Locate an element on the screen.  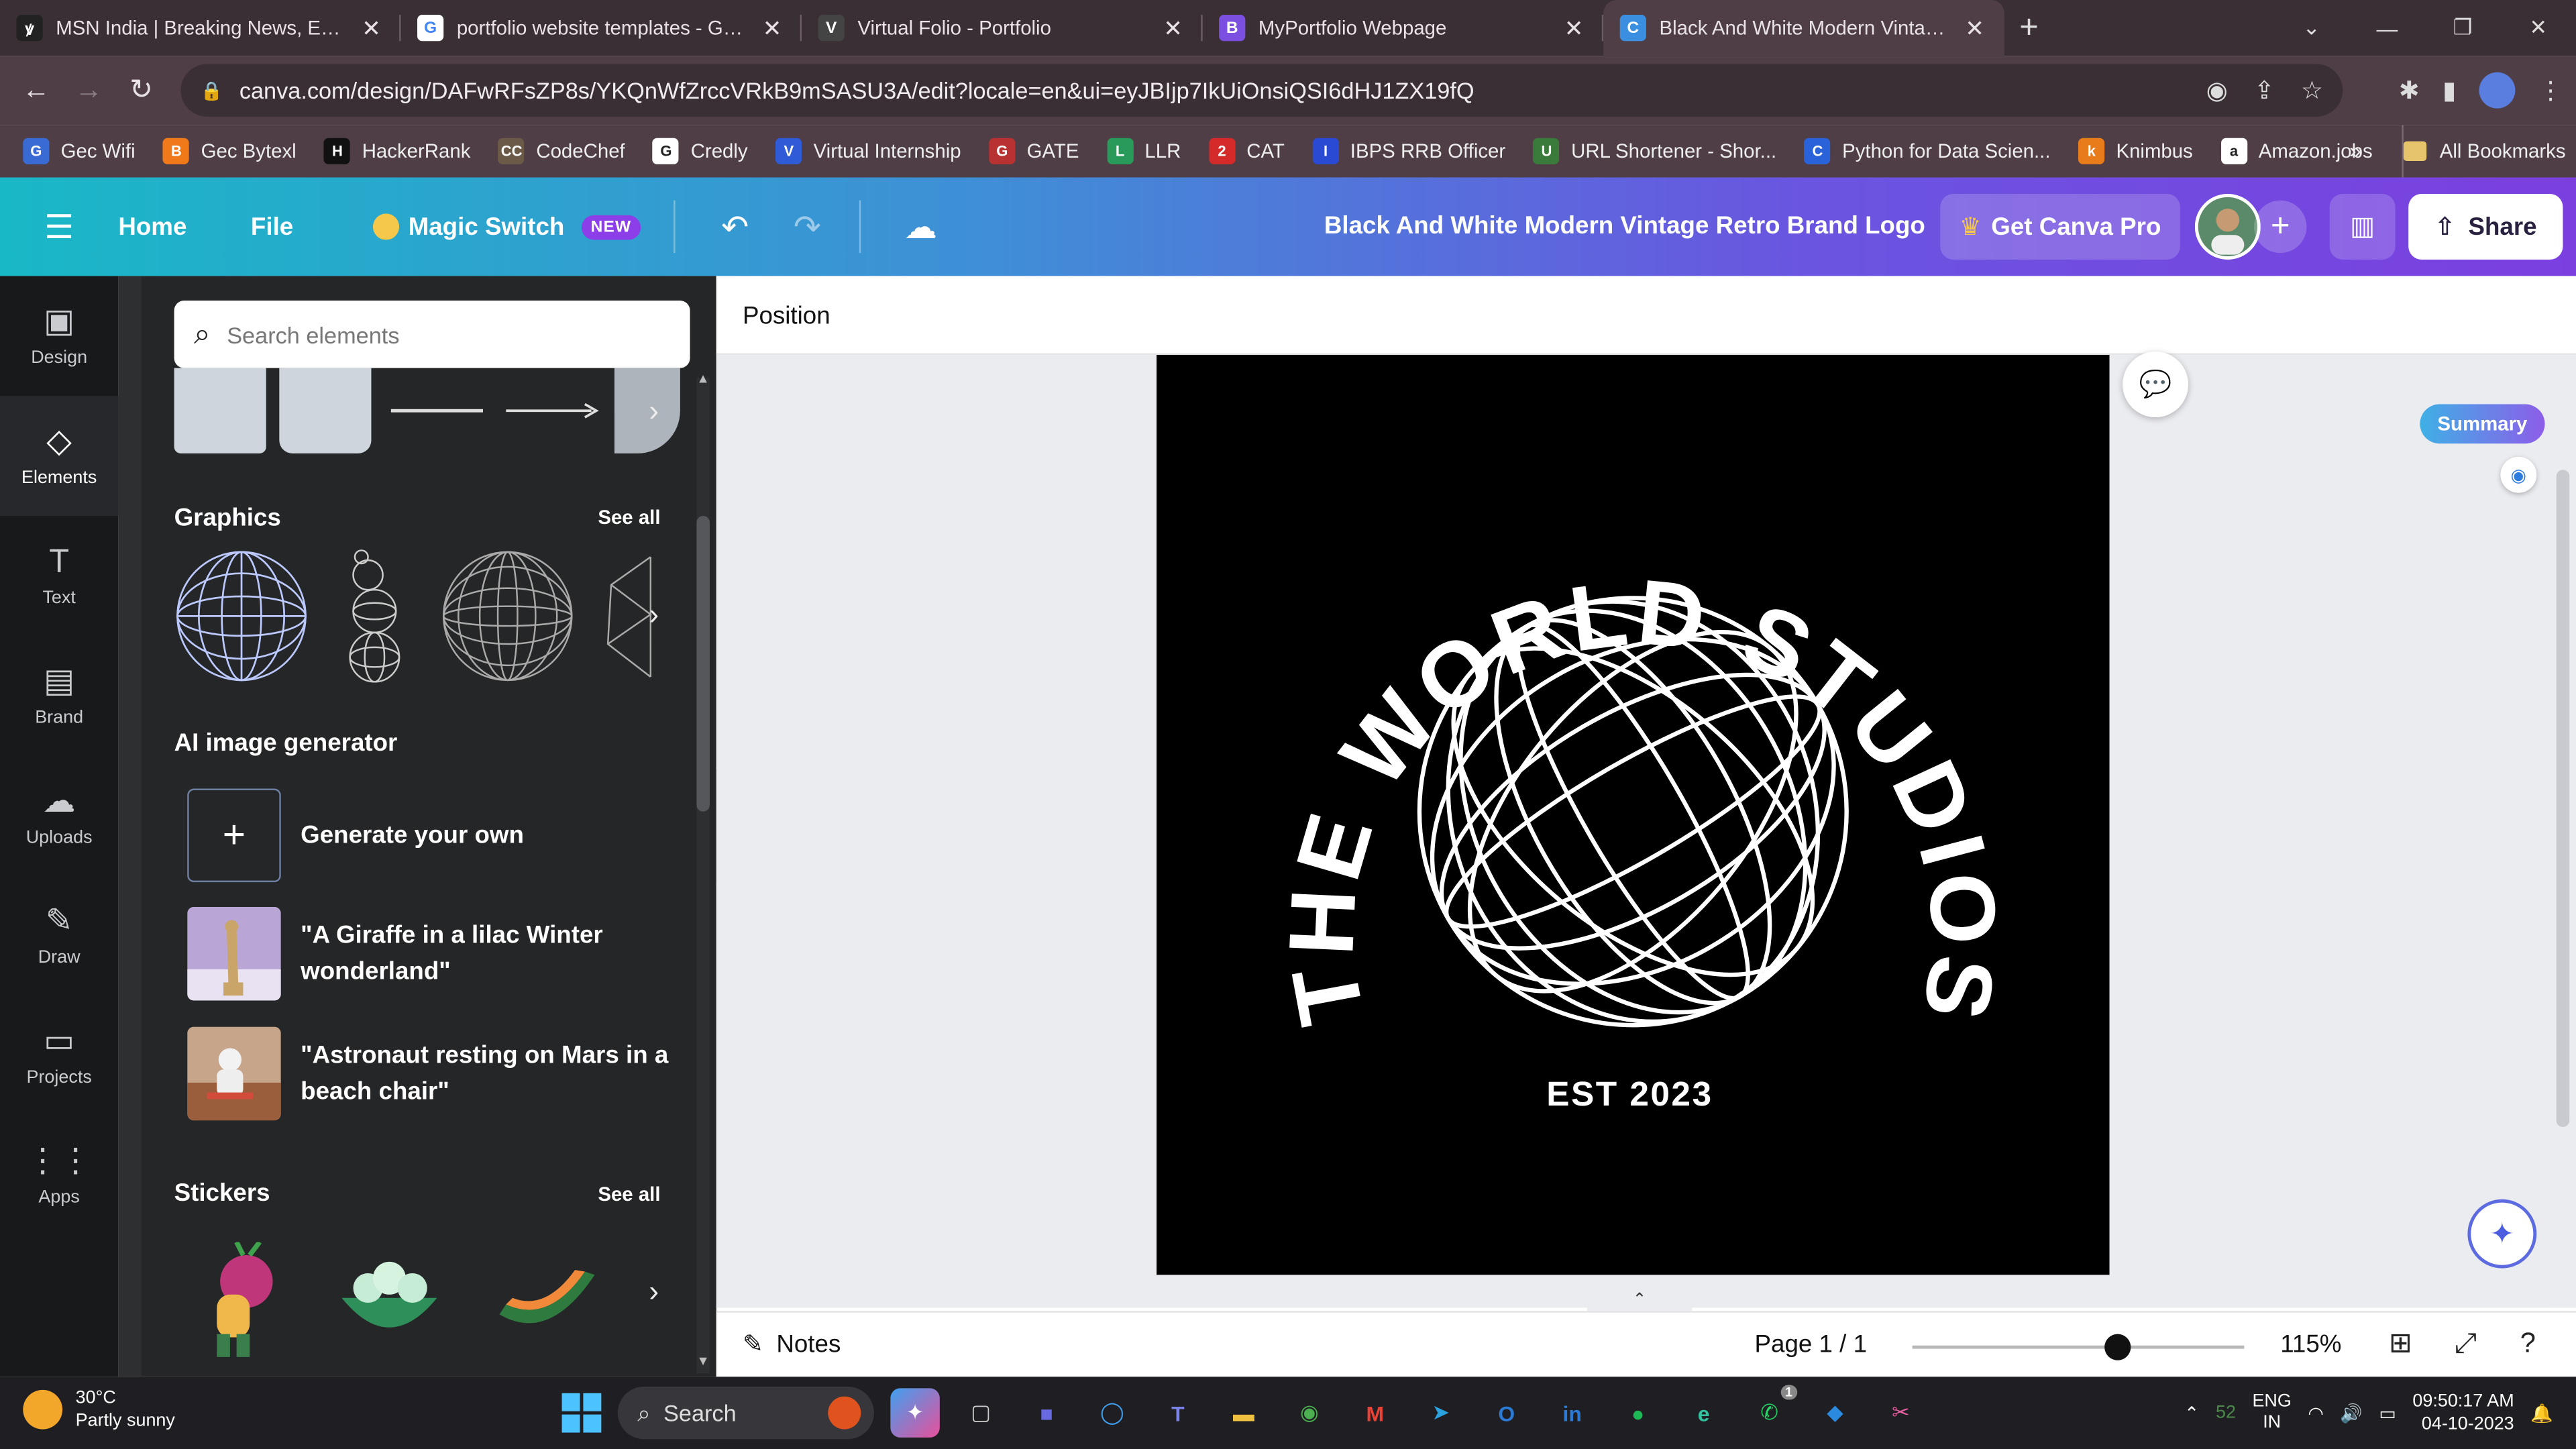
bookmark-item: CC CodeChef is located at coordinates (561, 151).